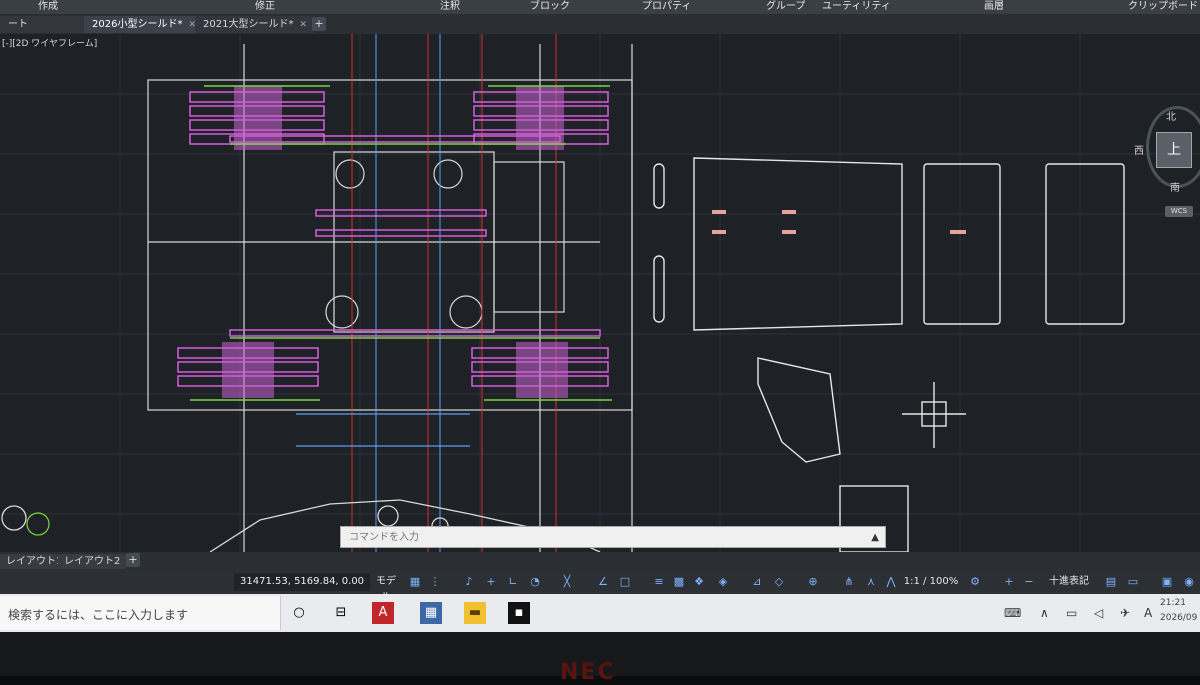 This screenshot has width=1200, height=685. Describe the element at coordinates (133, 560) in the screenshot. I see `new-layout-button: +` at that location.